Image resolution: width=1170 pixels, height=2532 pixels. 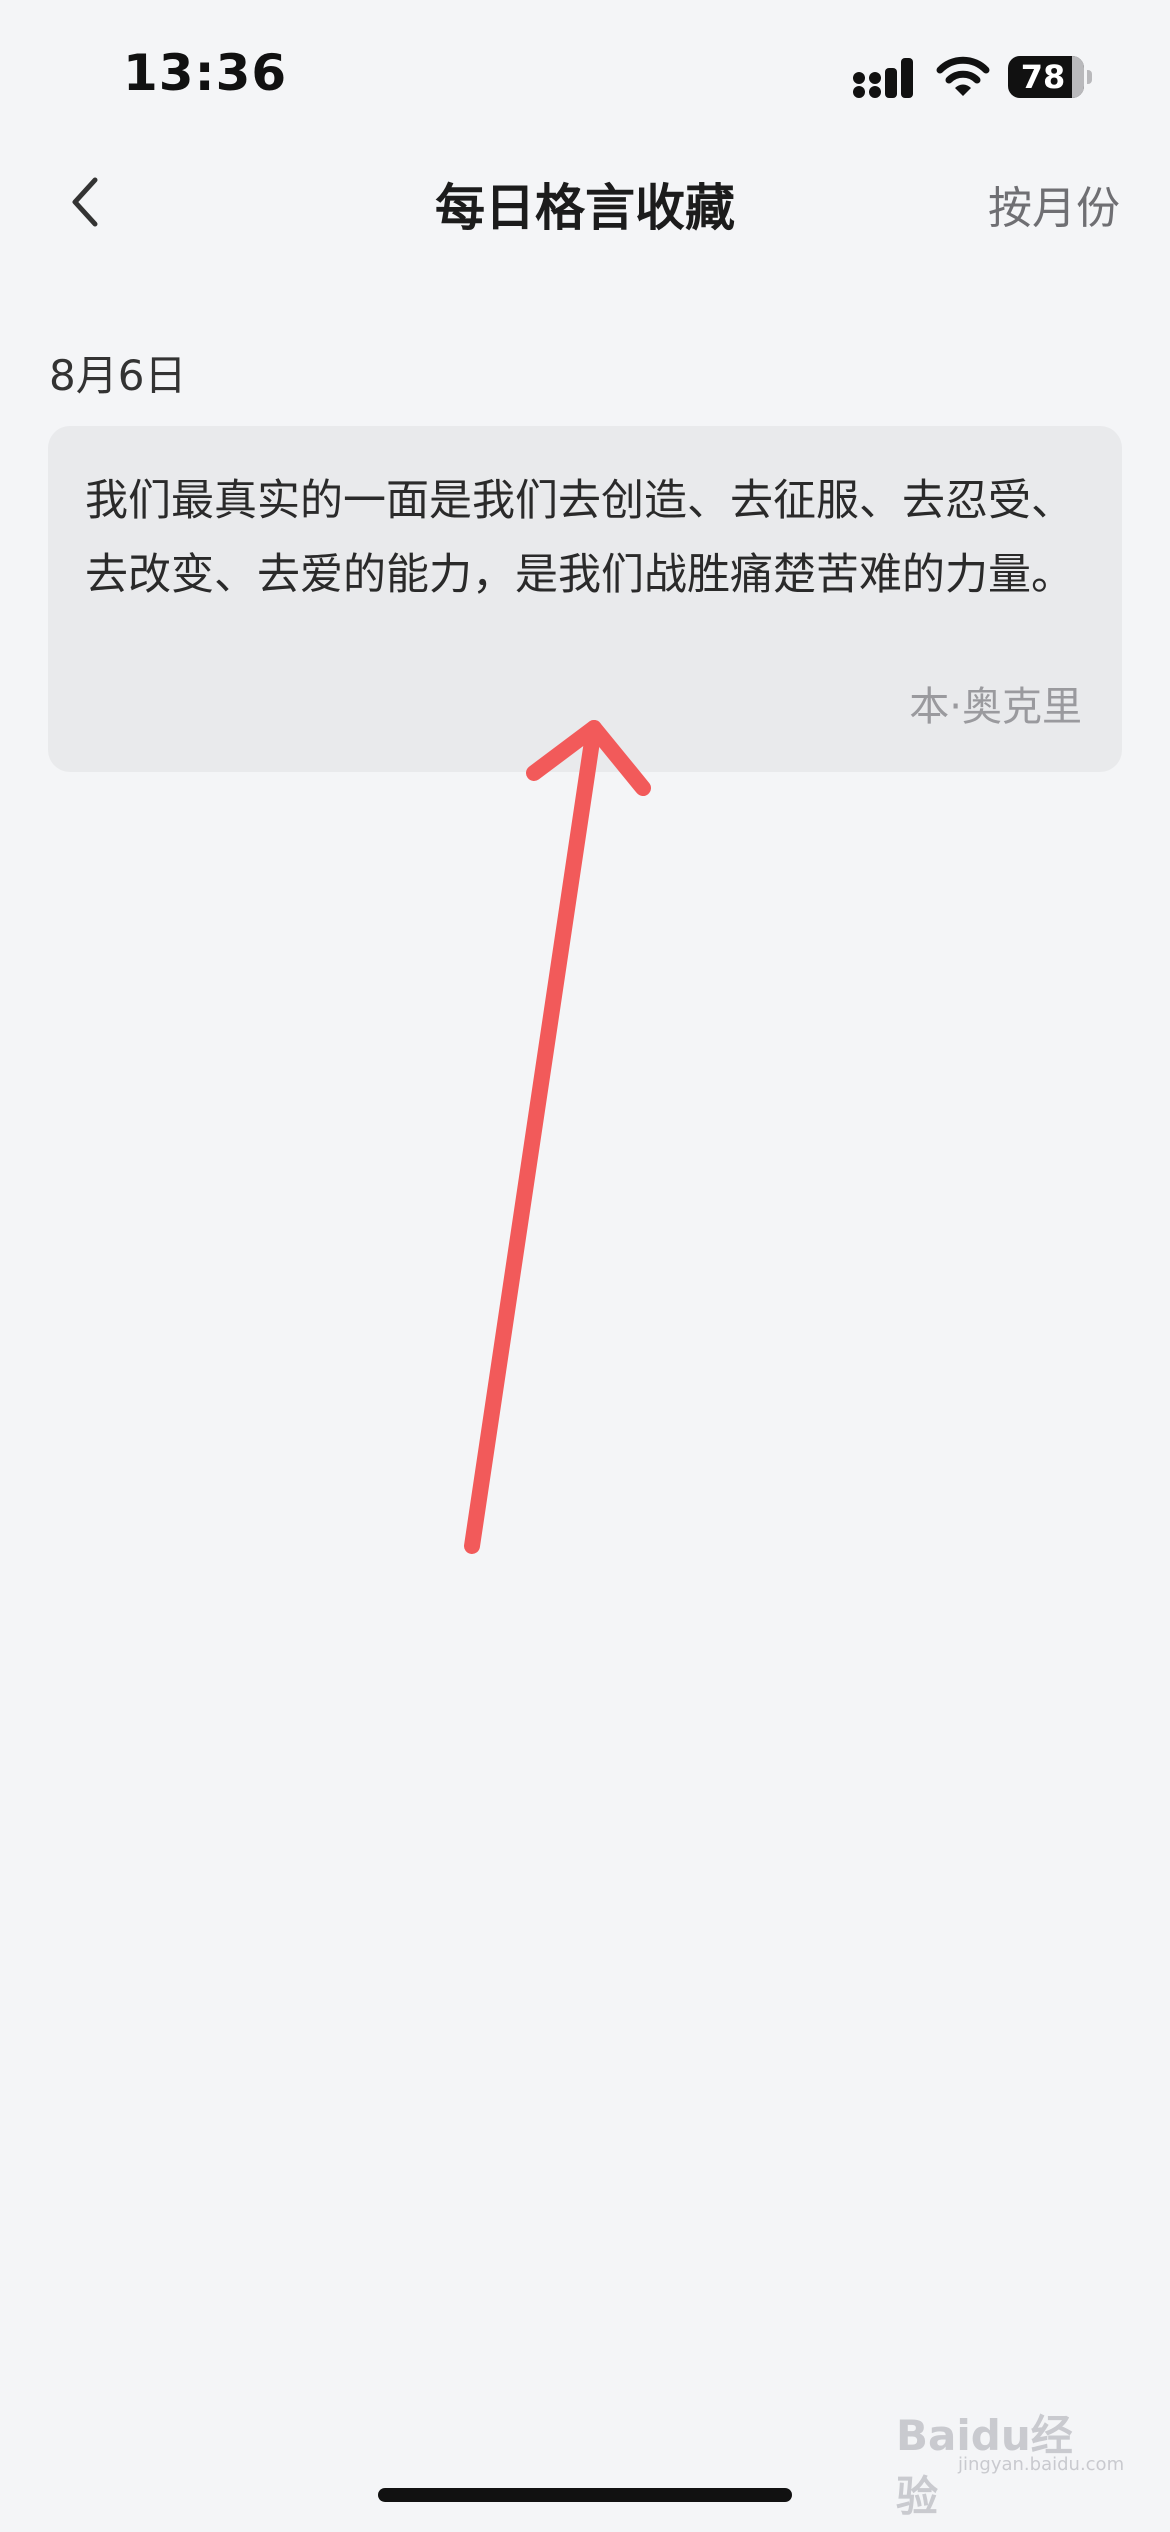 I want to click on status-bar: 13:36 78, so click(x=585, y=70).